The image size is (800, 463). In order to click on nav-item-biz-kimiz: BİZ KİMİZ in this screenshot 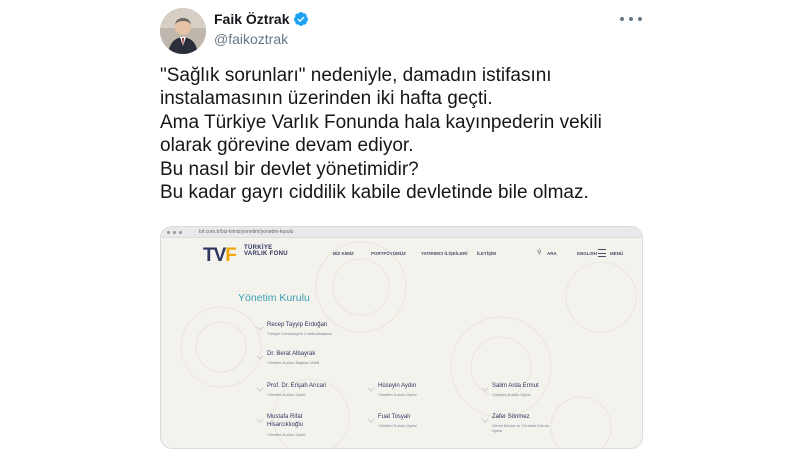, I will do `click(343, 253)`.